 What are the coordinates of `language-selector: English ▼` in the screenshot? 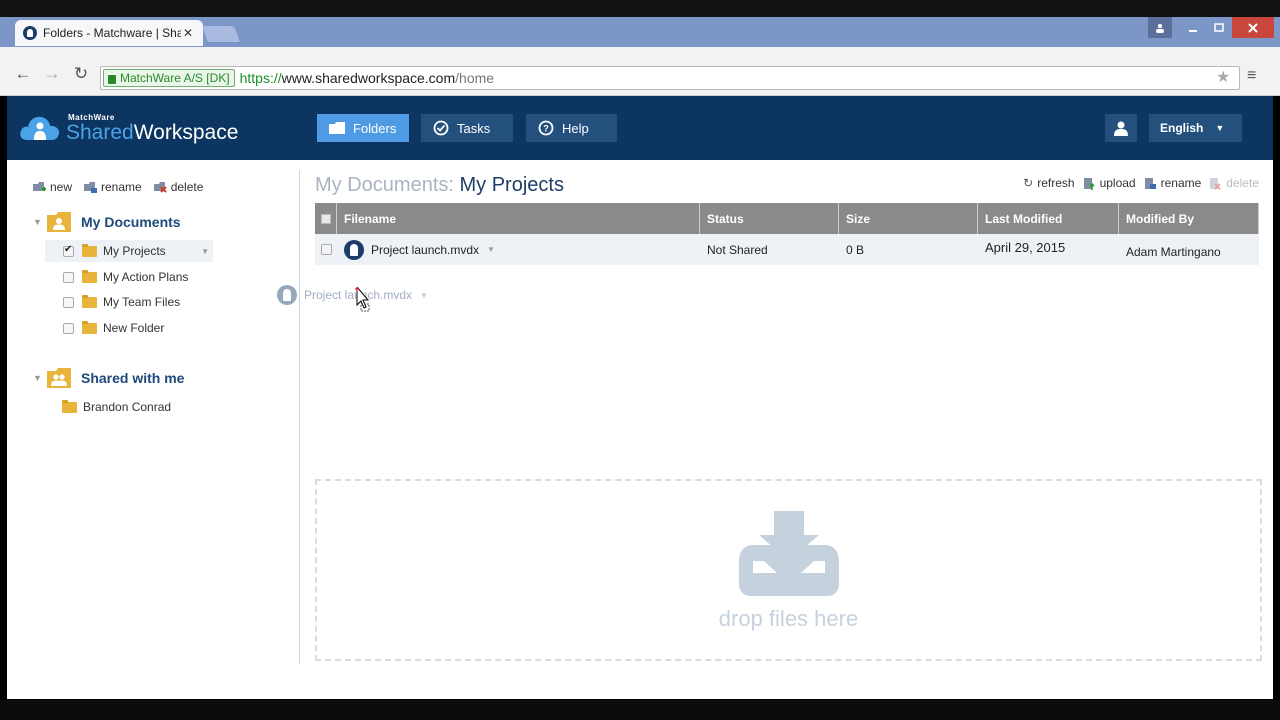 It's located at (1195, 128).